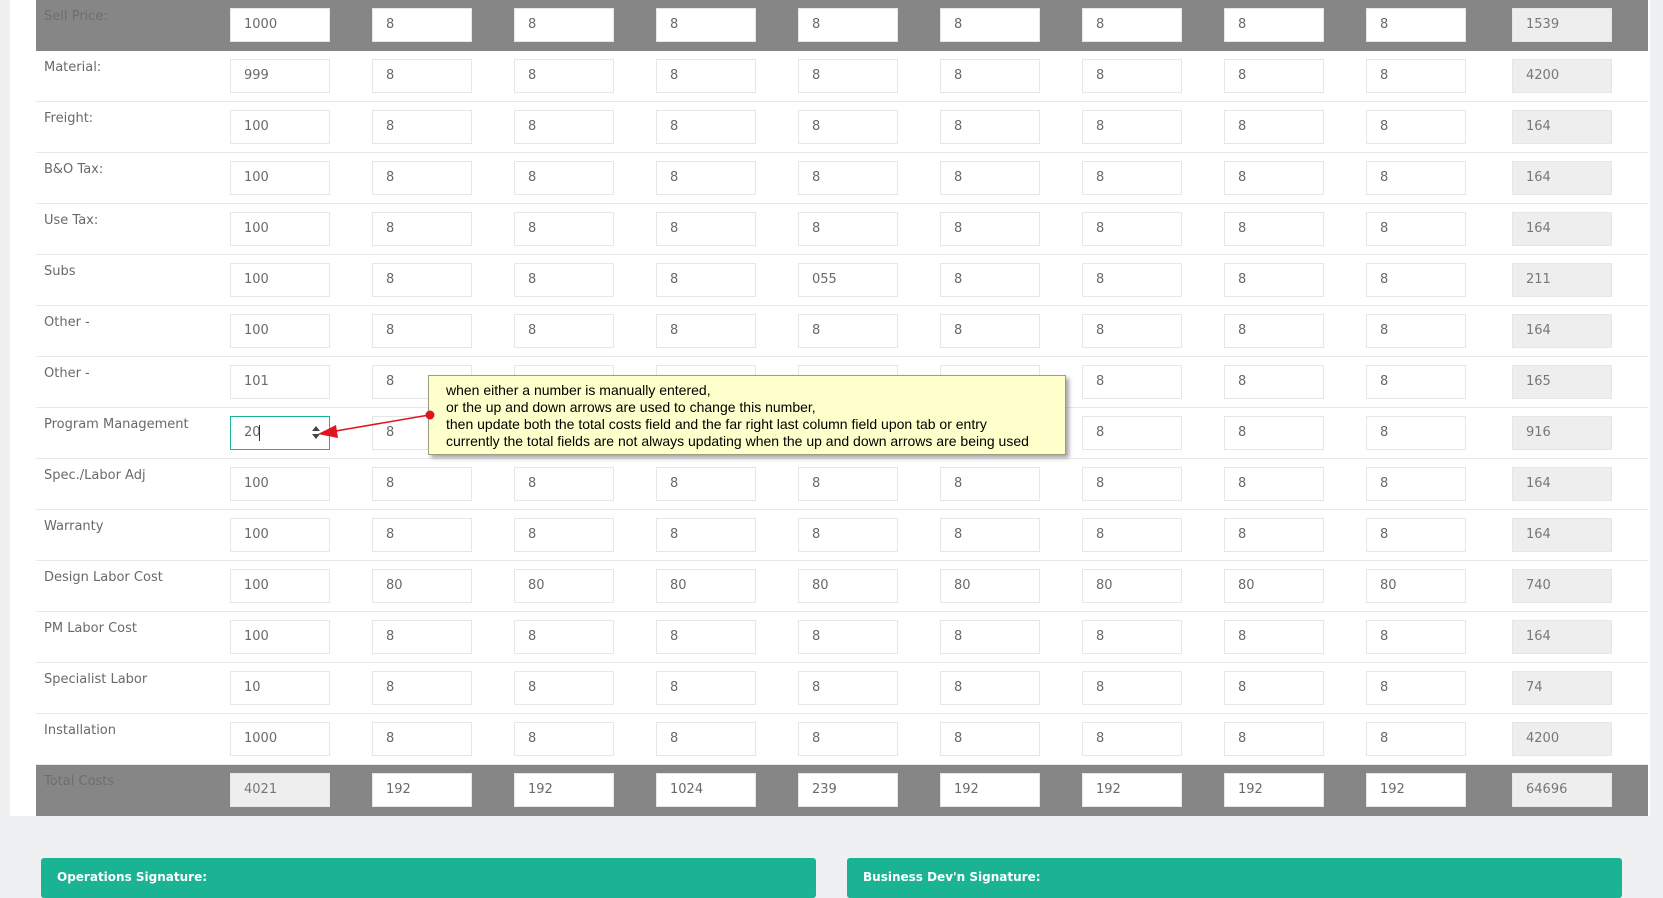  I want to click on number-input: 055, so click(848, 280).